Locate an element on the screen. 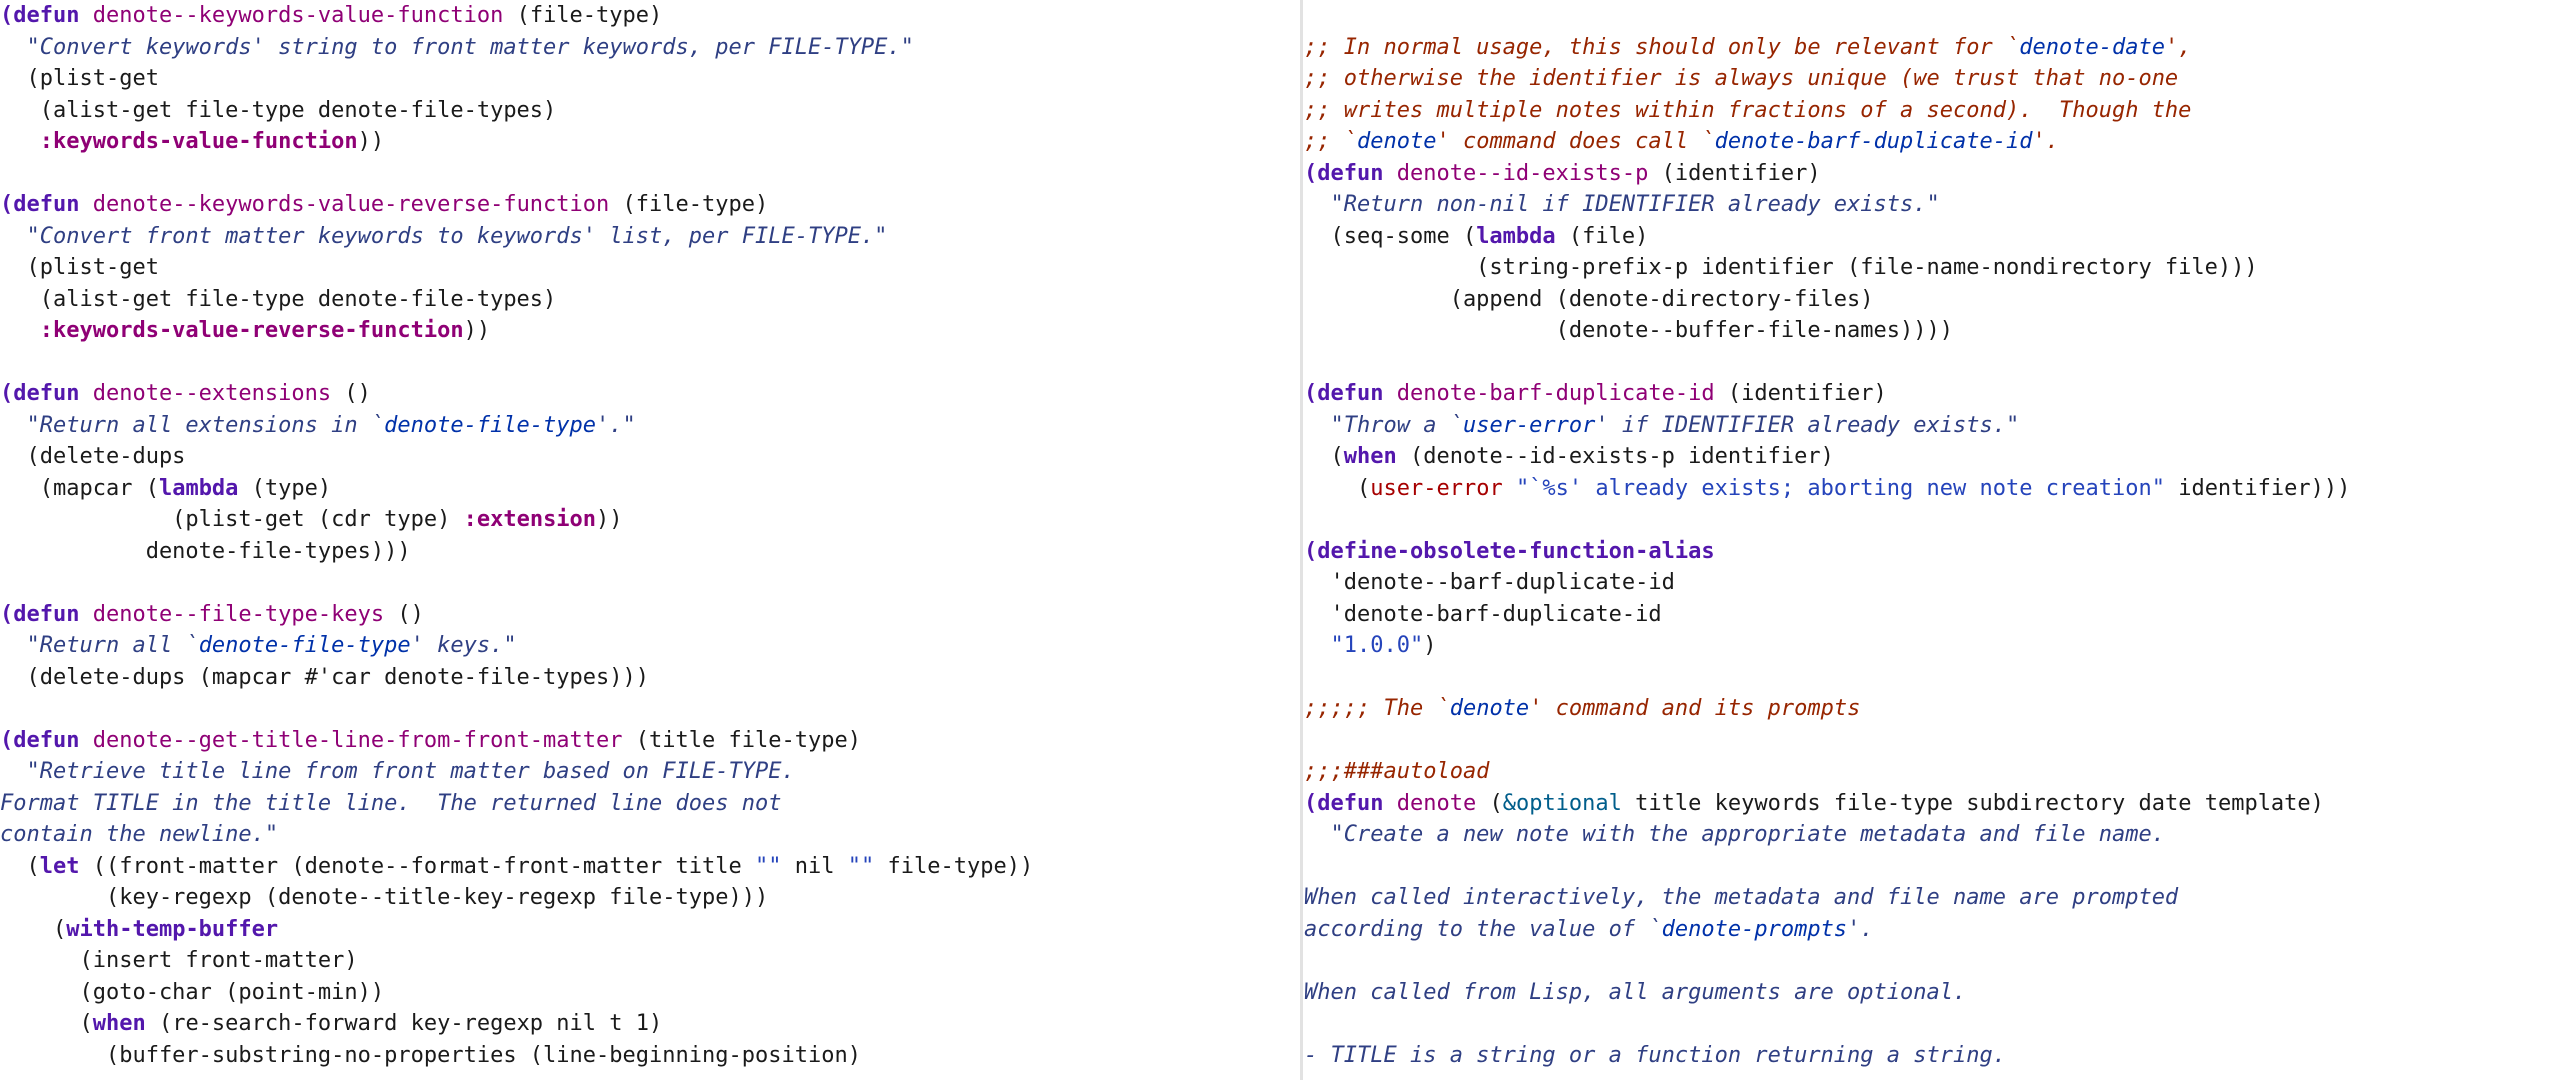 This screenshot has height=1080, width=2560. code-line: (when (denote--id-exists-p identifier) is located at coordinates (1932, 457).